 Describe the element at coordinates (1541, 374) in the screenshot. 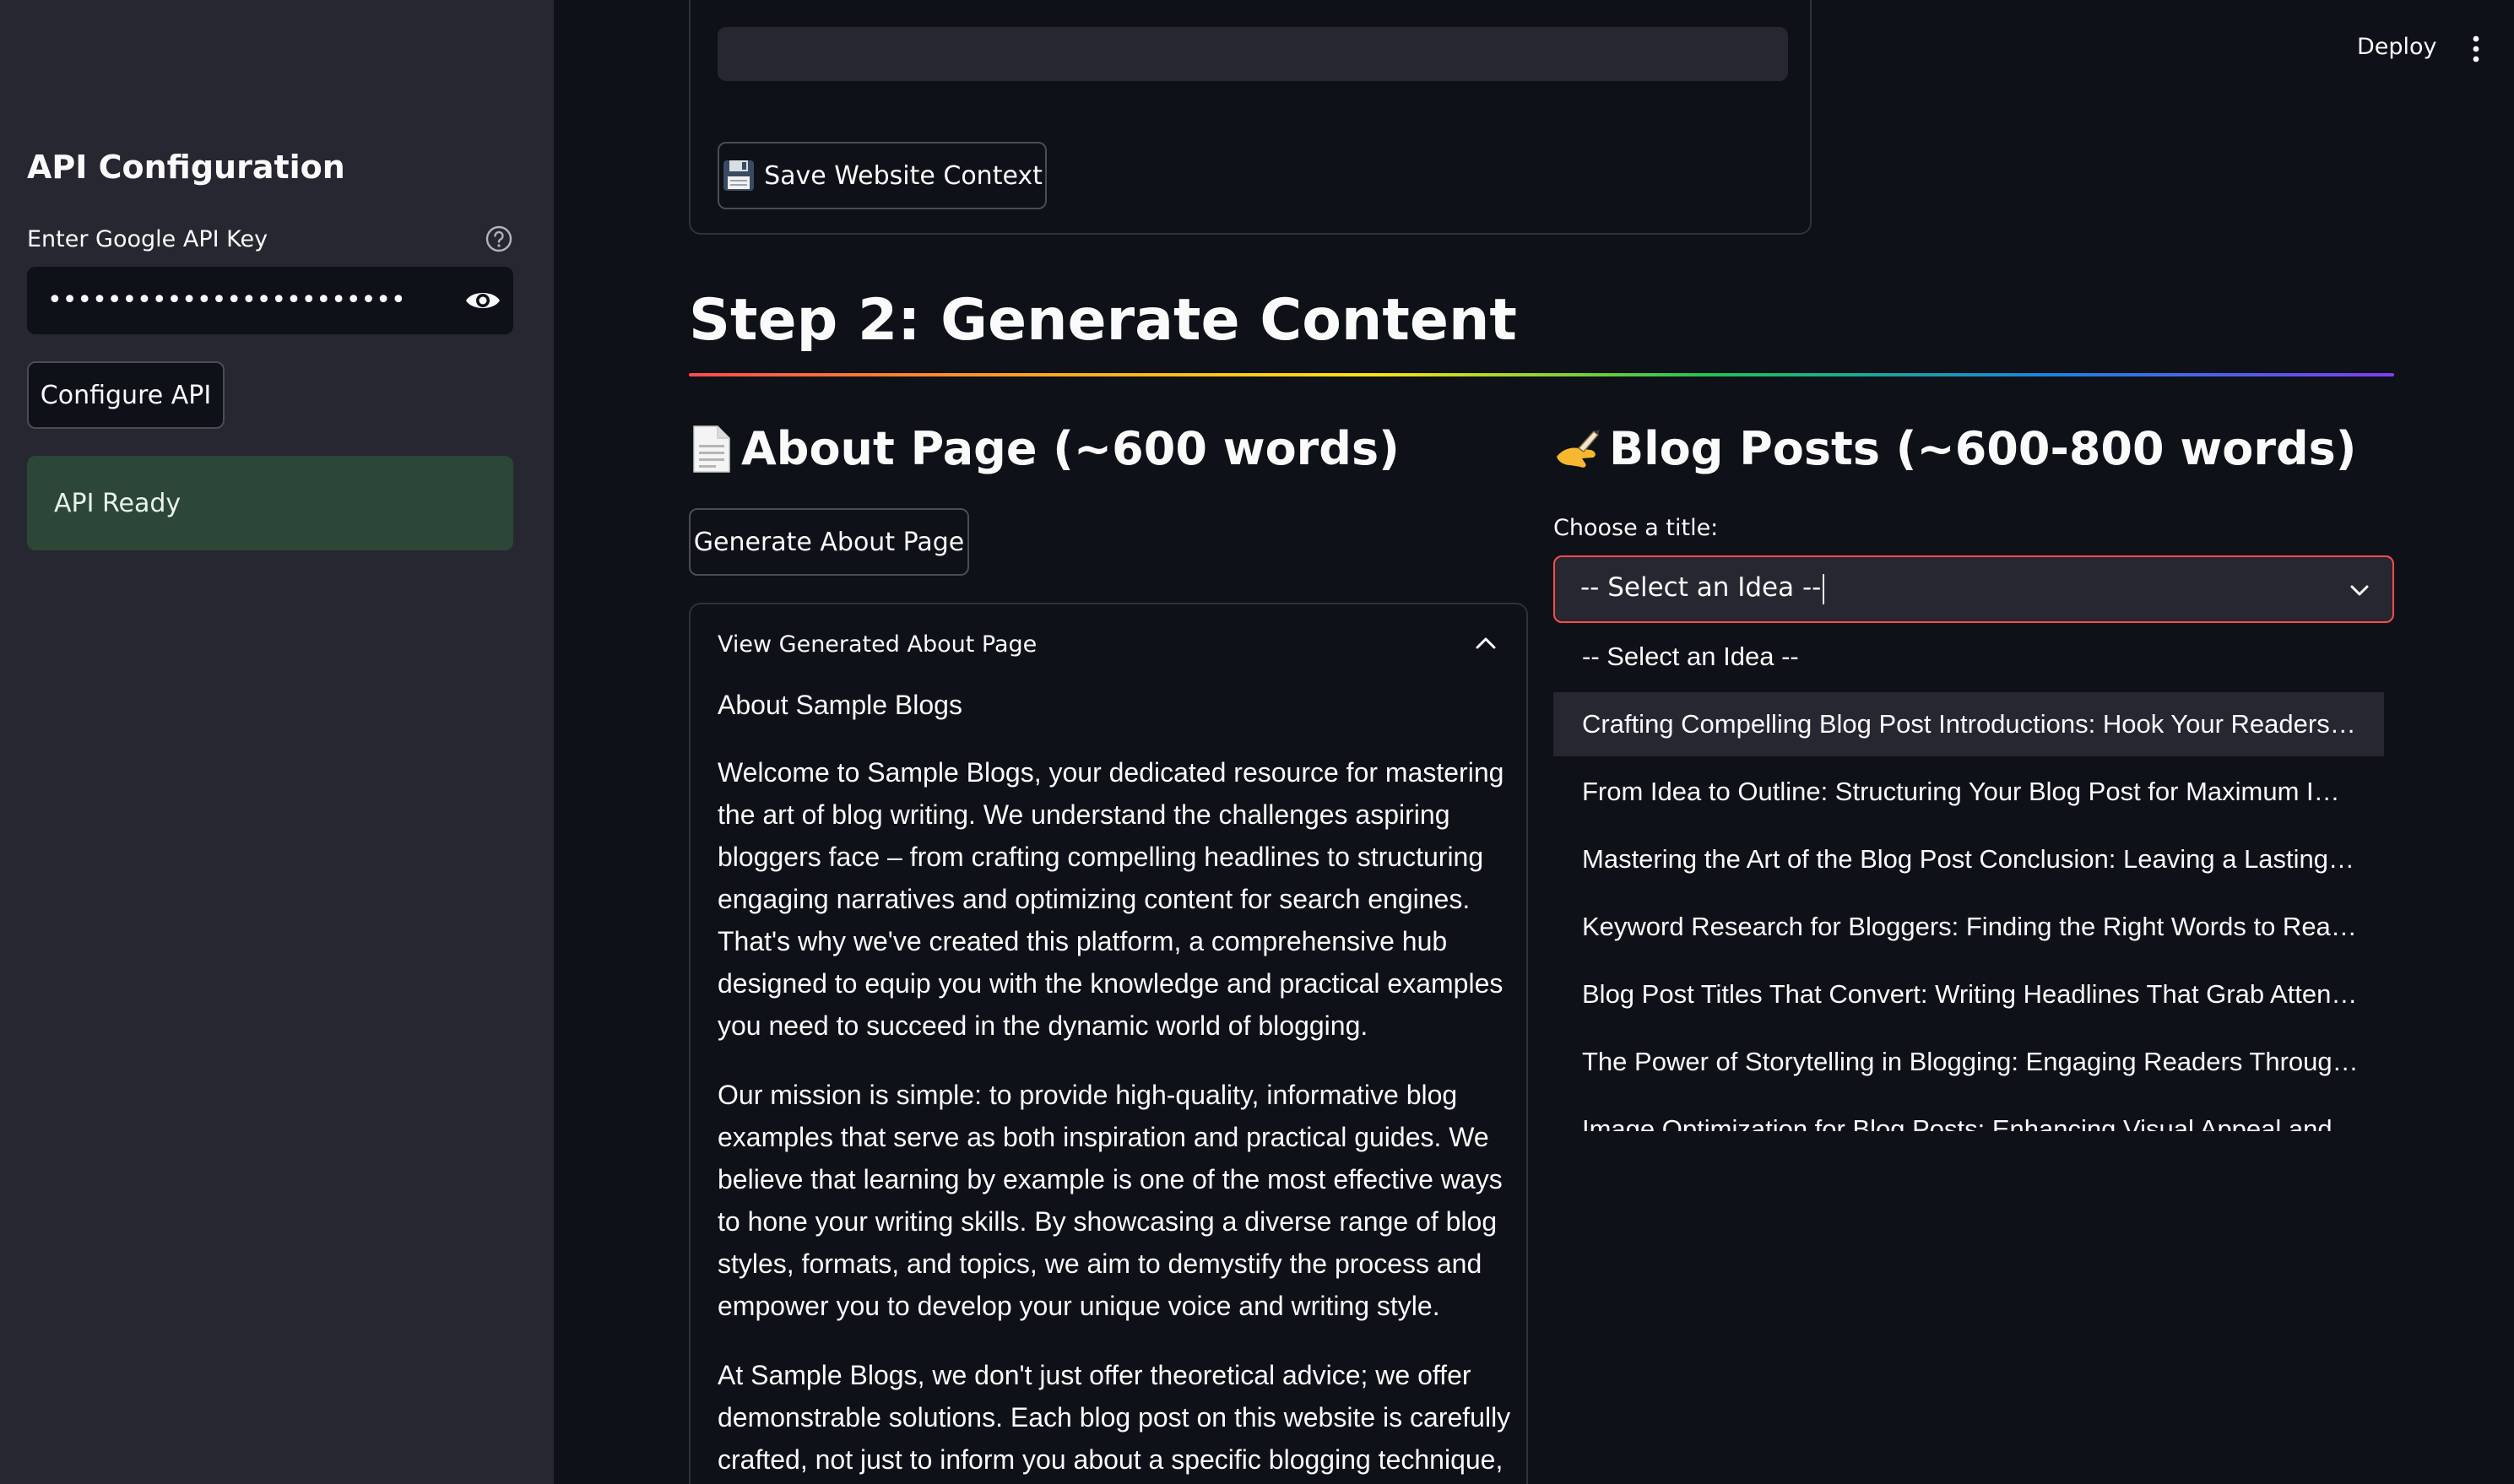

I see `rainbow-divider` at that location.